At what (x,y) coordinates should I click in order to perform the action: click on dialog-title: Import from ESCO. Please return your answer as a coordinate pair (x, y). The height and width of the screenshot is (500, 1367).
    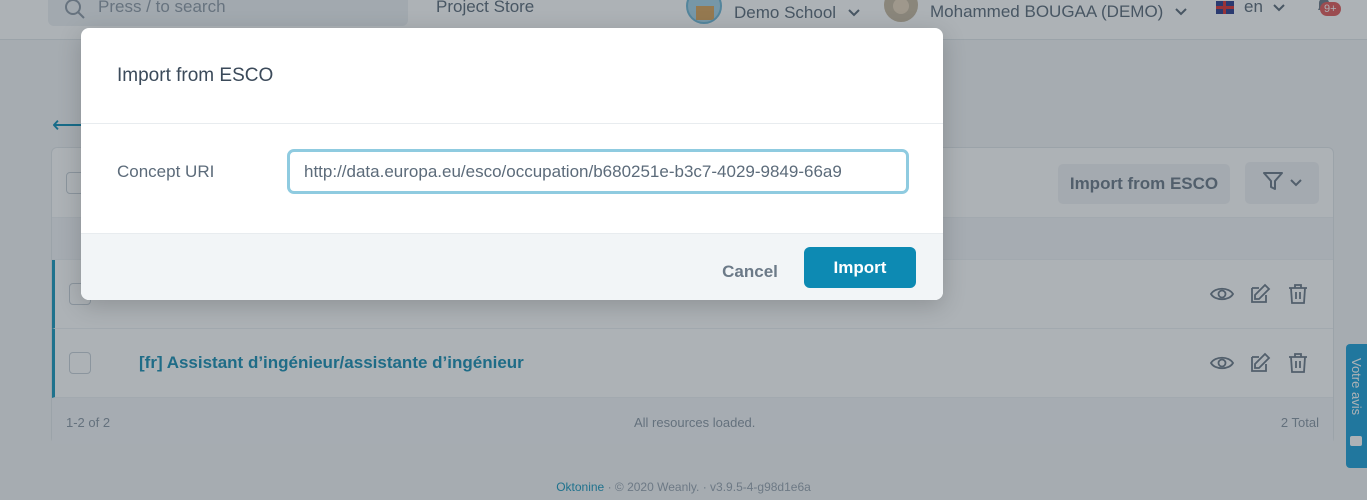
    Looking at the image, I should click on (195, 75).